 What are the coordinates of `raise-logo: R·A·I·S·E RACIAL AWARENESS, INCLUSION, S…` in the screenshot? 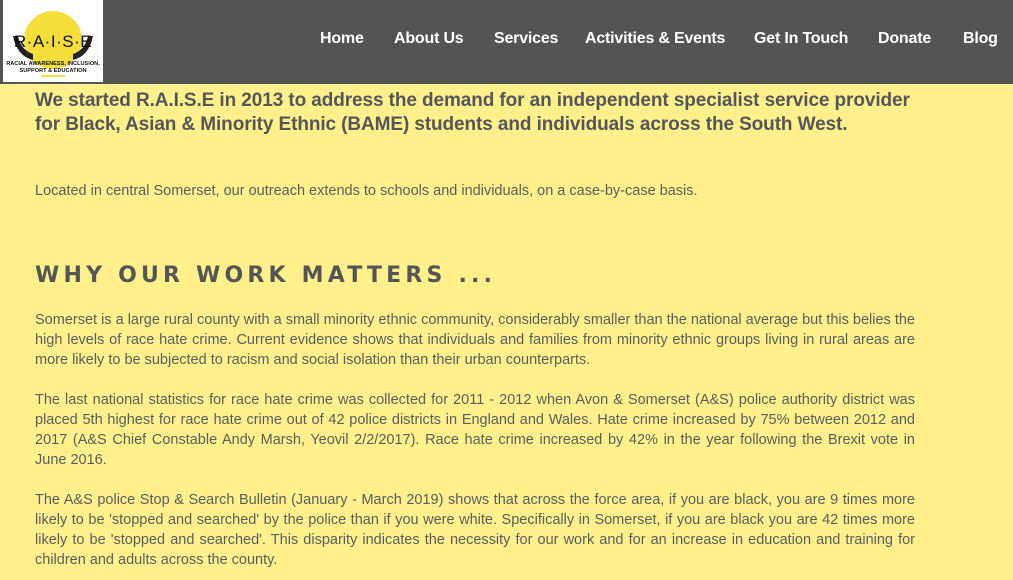 It's located at (53, 41).